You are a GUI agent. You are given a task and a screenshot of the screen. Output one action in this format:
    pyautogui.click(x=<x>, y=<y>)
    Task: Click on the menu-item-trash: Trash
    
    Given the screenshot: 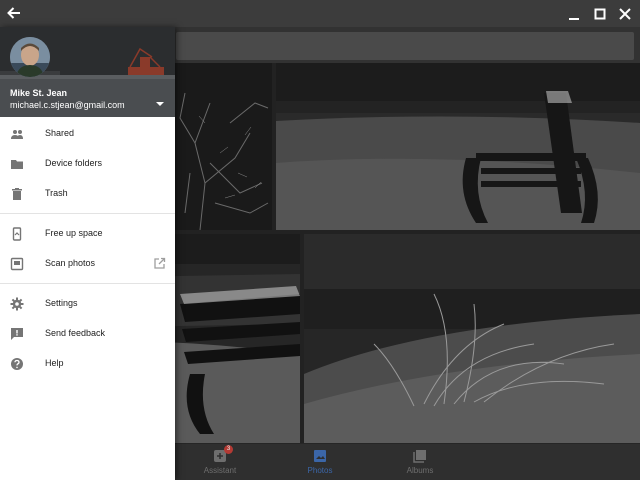 What is the action you would take?
    pyautogui.click(x=87, y=194)
    